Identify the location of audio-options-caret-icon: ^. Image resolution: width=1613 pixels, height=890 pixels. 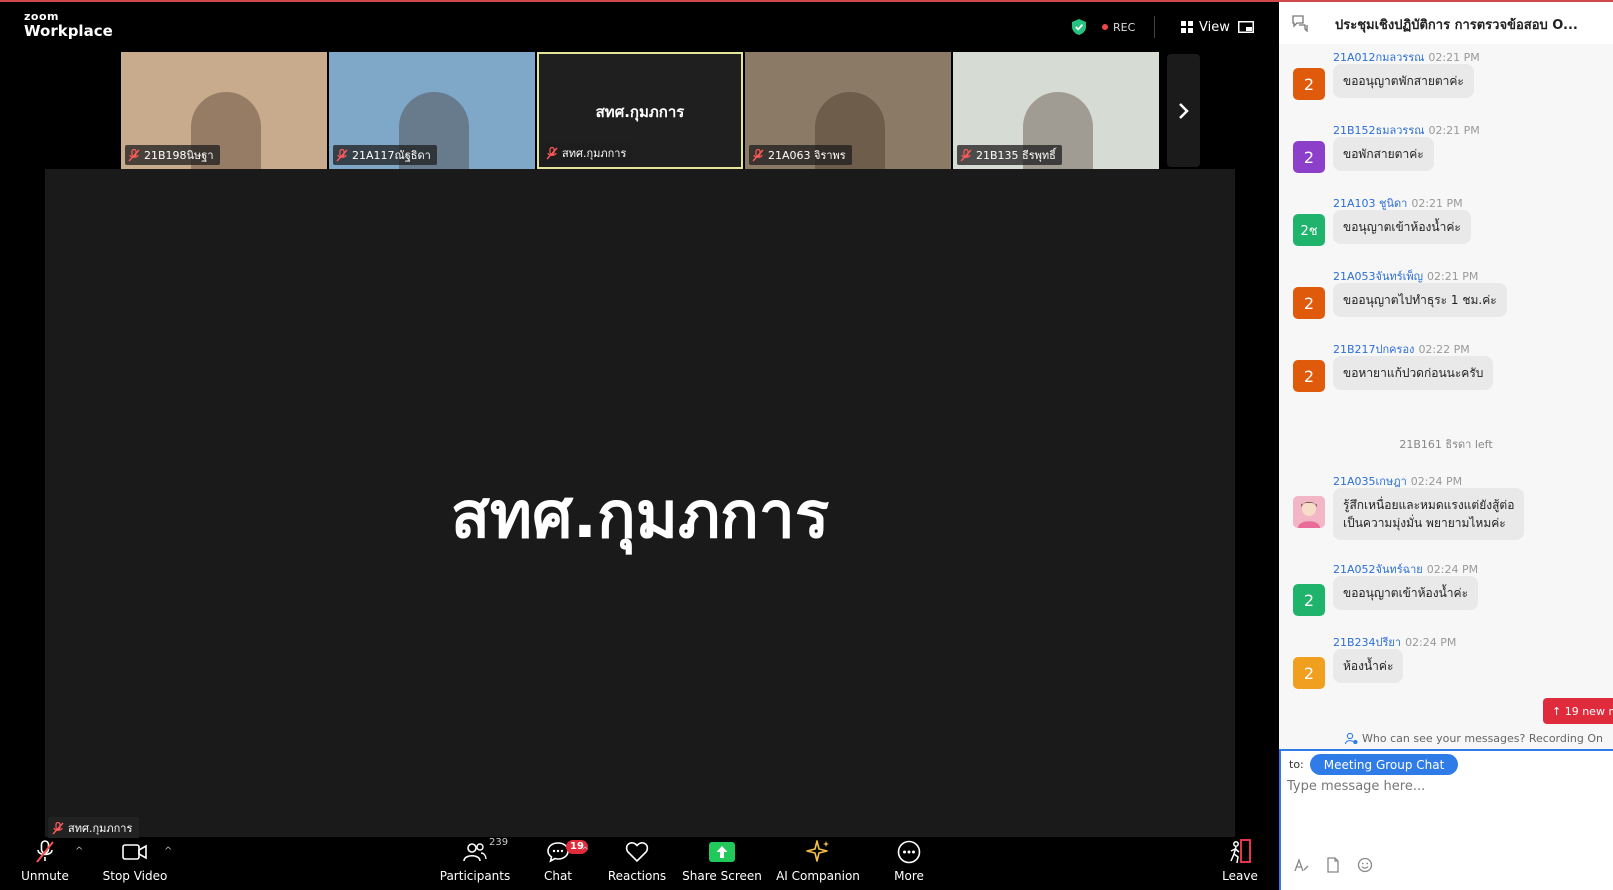
(79, 851).